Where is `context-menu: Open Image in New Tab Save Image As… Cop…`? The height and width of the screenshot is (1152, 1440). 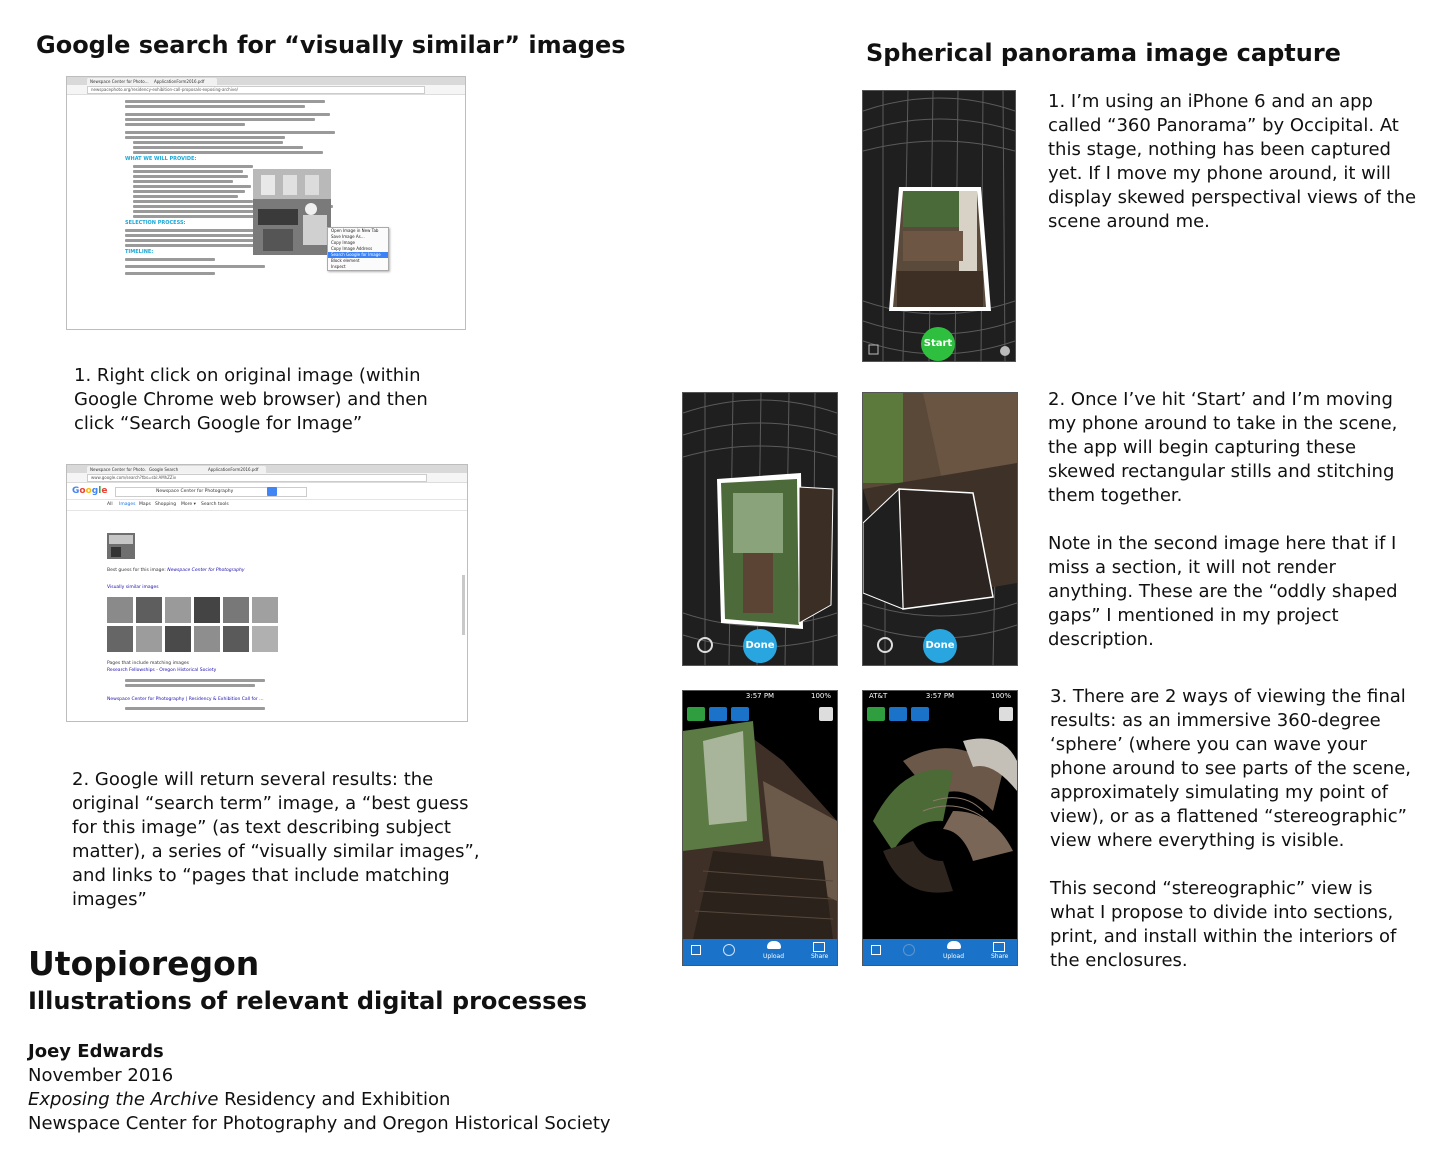 context-menu: Open Image in New Tab Save Image As… Cop… is located at coordinates (358, 249).